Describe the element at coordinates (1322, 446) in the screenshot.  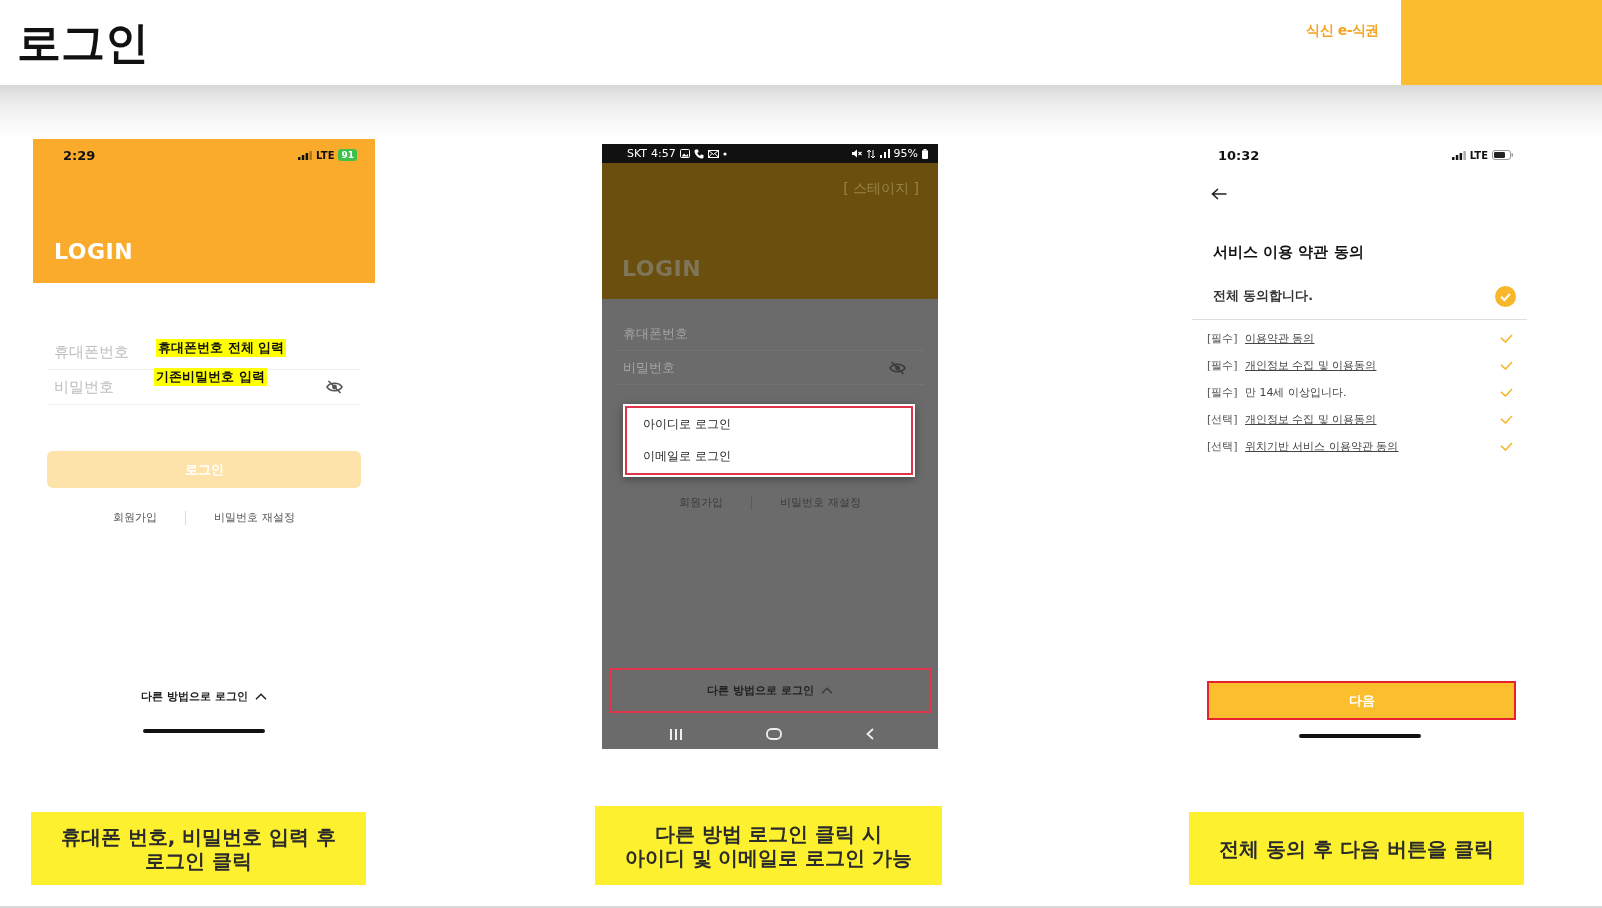
I see `term-link: 위치기반 서비스 이용약관 동의` at that location.